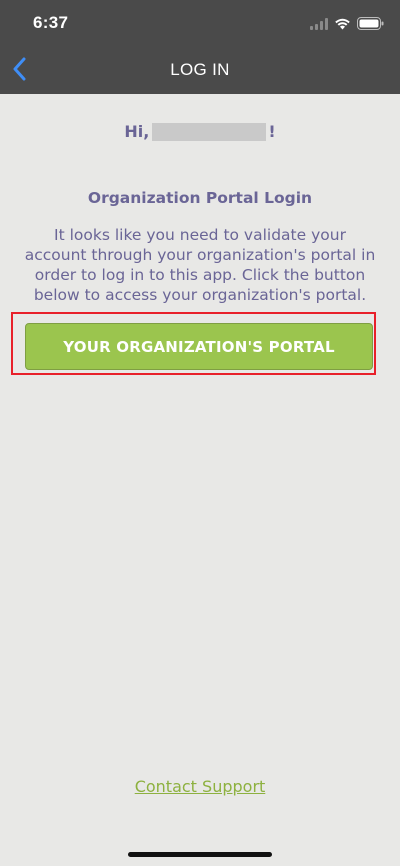 Image resolution: width=400 pixels, height=866 pixels. What do you see at coordinates (200, 198) in the screenshot?
I see `portal-heading: Organization Portal Login` at bounding box center [200, 198].